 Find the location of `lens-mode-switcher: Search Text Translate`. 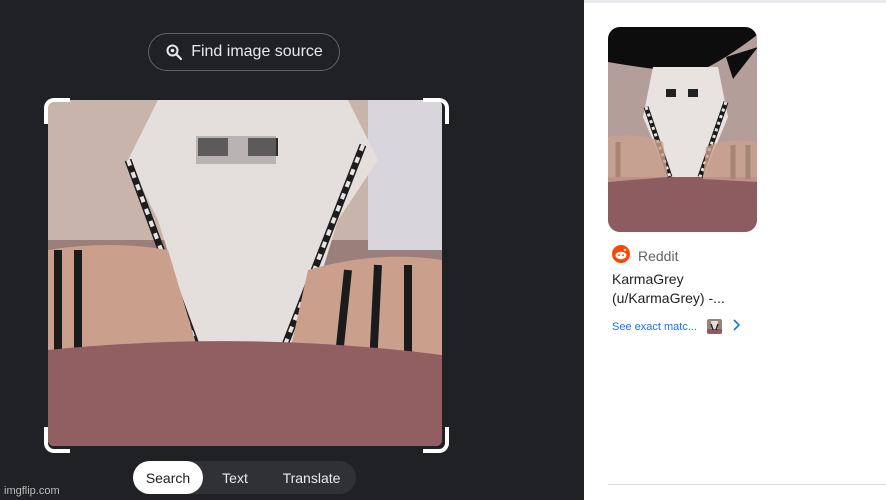

lens-mode-switcher: Search Text Translate is located at coordinates (244, 477).